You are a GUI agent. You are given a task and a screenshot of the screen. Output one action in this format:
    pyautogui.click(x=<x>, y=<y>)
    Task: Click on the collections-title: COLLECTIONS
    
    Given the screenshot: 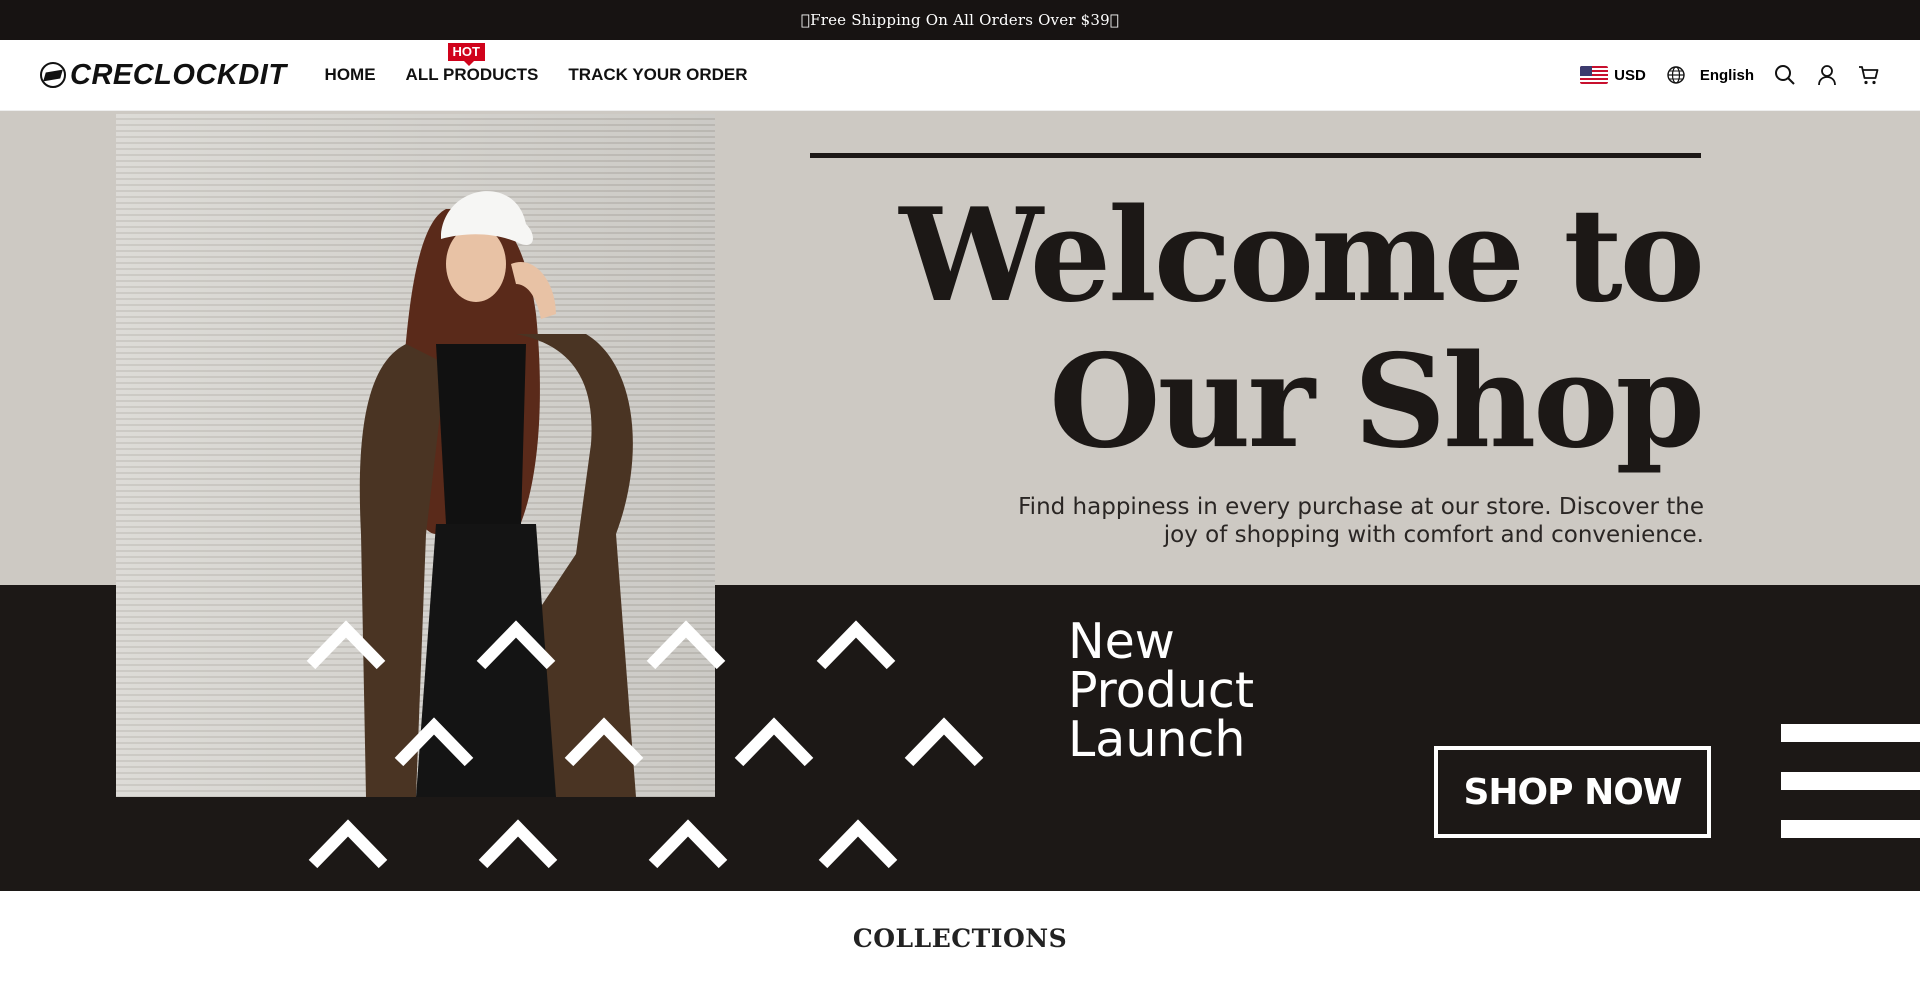 What is the action you would take?
    pyautogui.click(x=960, y=938)
    